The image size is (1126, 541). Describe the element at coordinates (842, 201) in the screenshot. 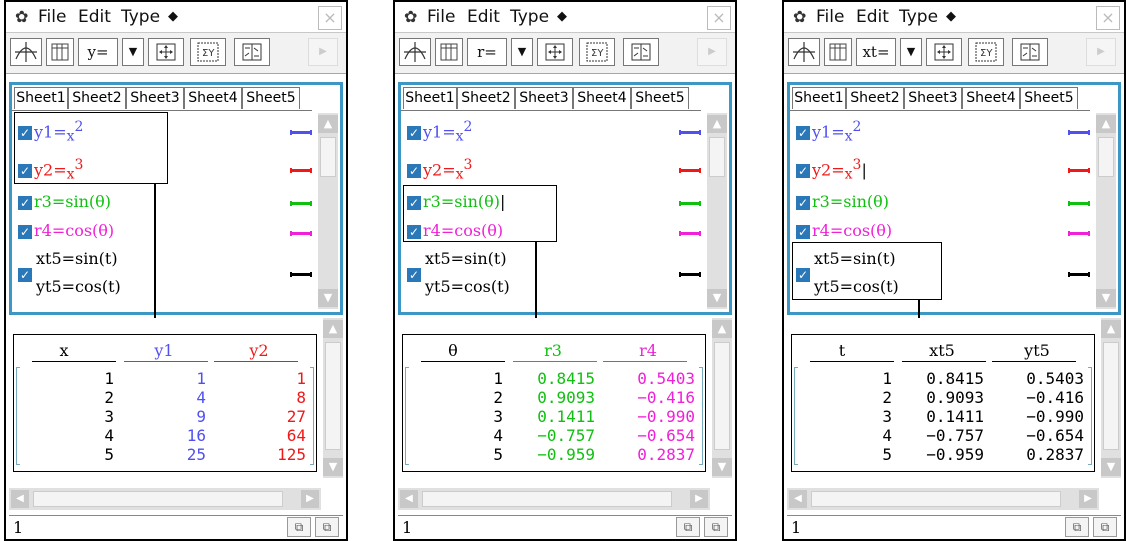

I see `function-row-r3: ✓r3=sin(θ)|` at that location.